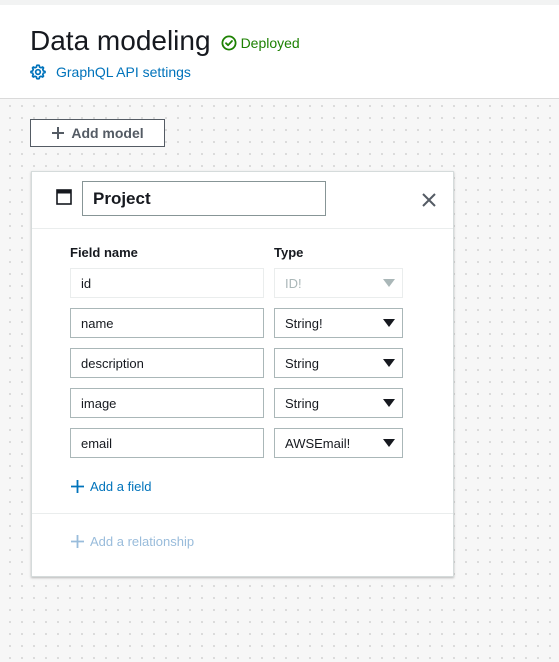 This screenshot has width=559, height=662. I want to click on field-name-input-id, so click(167, 283).